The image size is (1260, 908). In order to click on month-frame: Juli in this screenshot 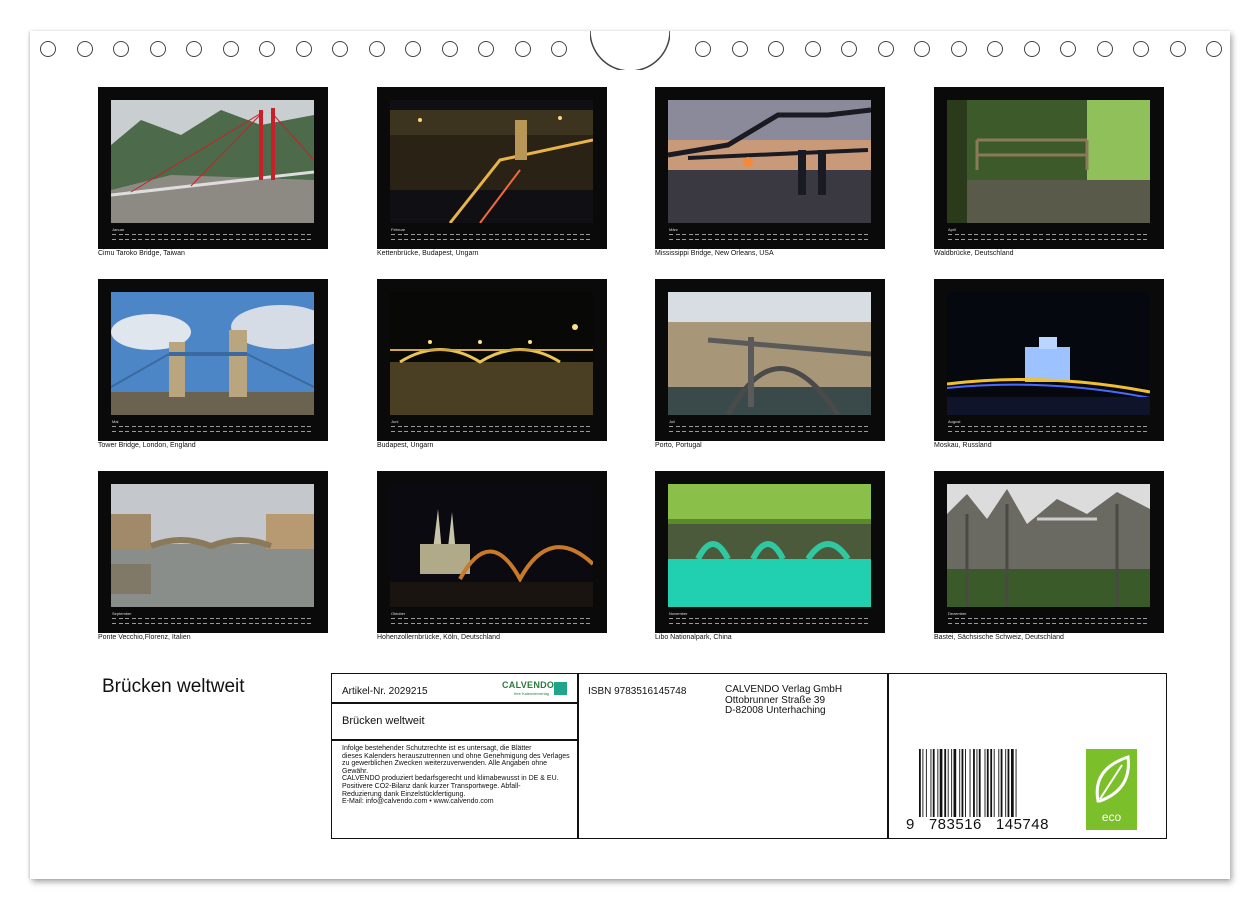, I will do `click(770, 360)`.